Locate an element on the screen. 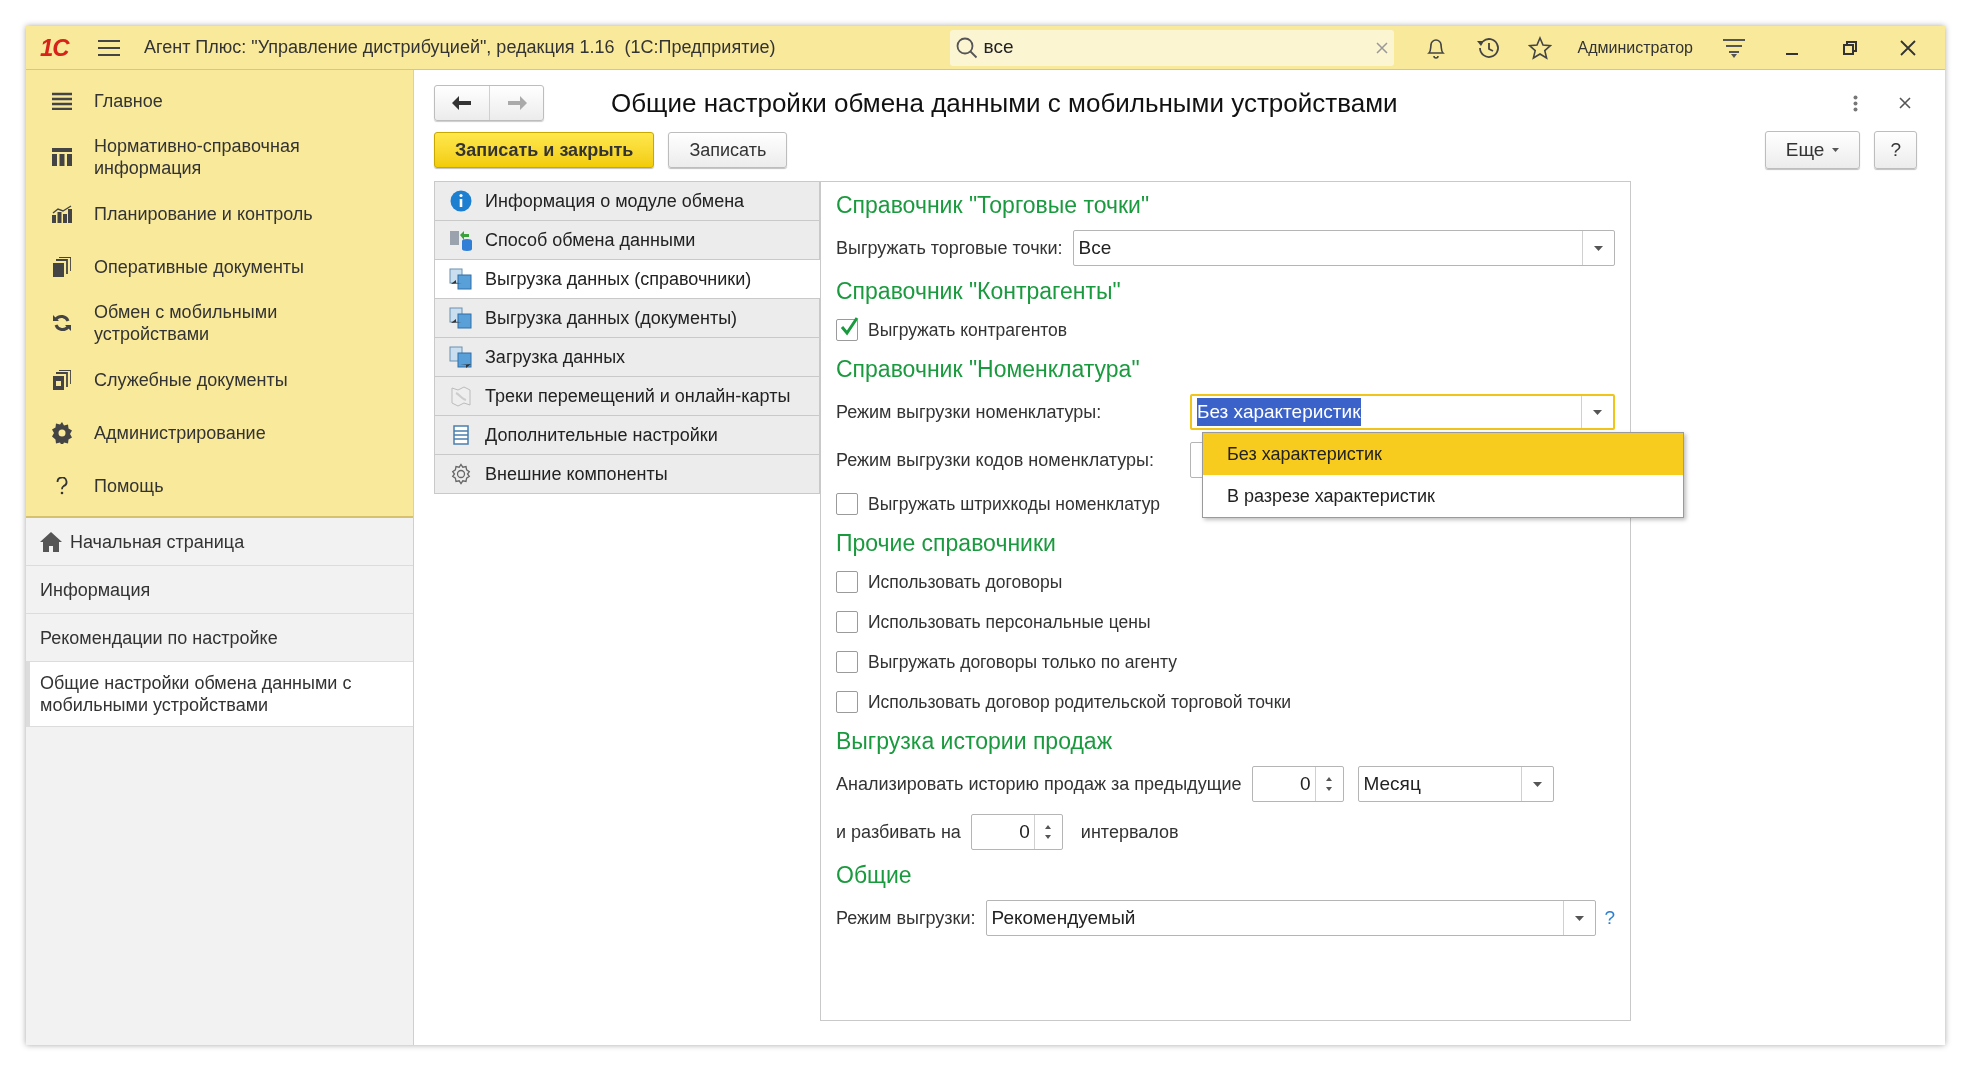 The image size is (1971, 1072). dropdown-option: Без характеристик is located at coordinates (1443, 454).